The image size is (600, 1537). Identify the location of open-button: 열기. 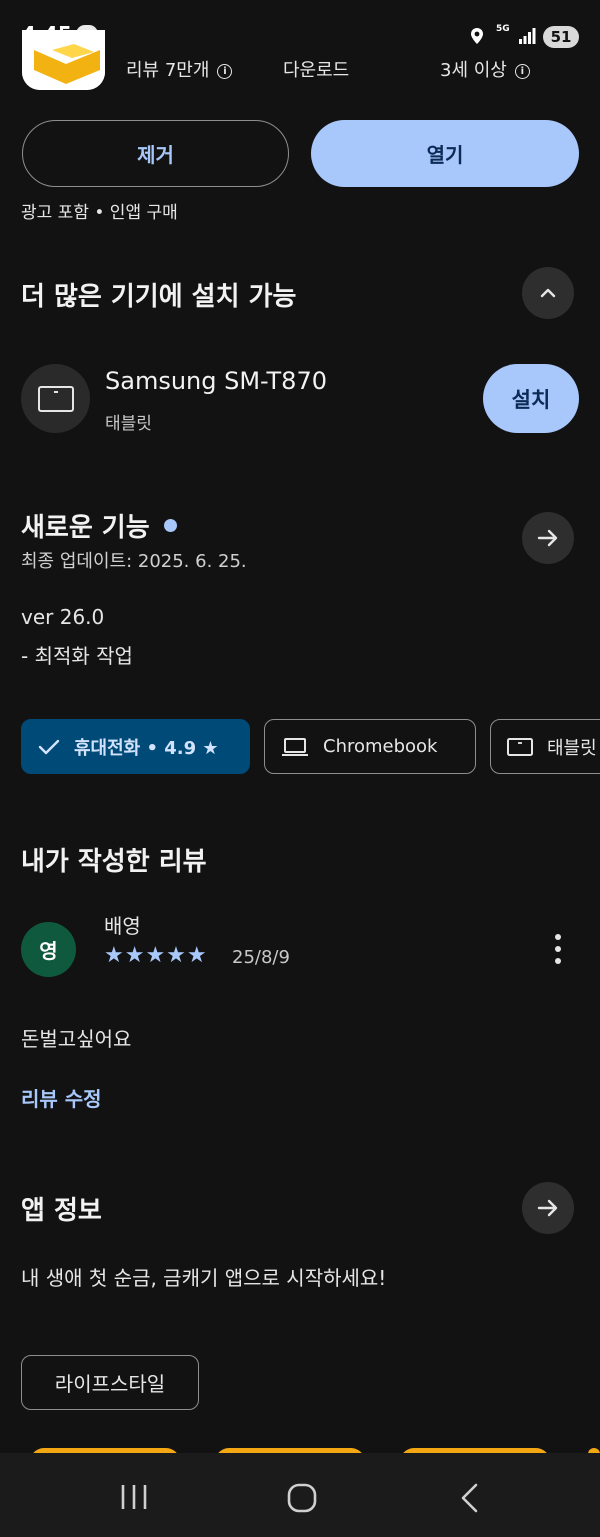
(445, 153).